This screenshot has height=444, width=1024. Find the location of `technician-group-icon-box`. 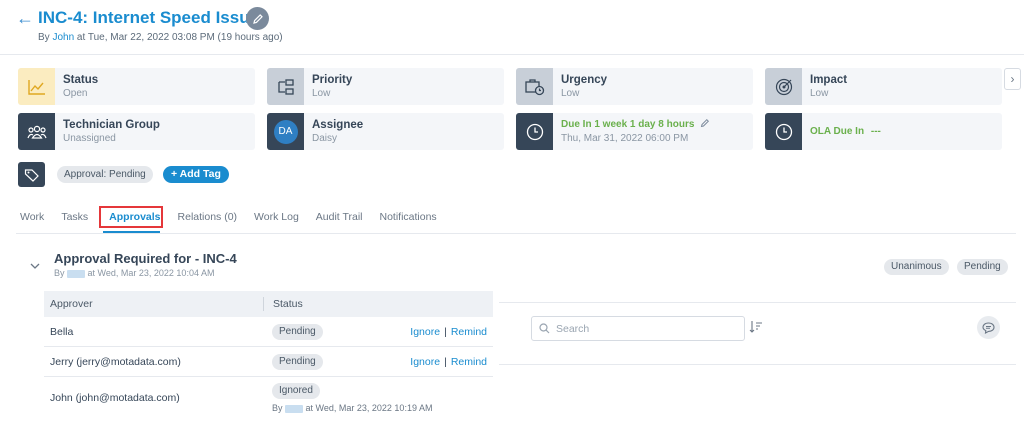

technician-group-icon-box is located at coordinates (36, 131).